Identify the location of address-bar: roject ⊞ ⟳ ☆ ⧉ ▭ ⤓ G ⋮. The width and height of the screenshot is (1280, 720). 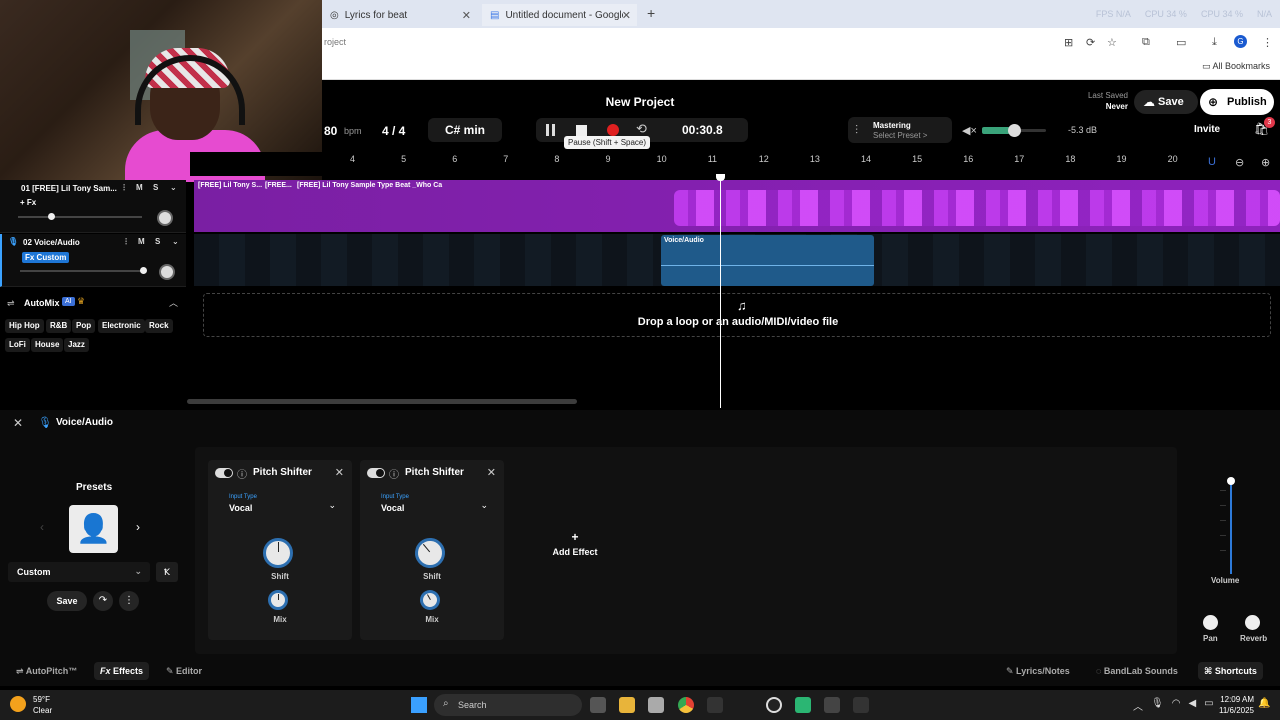
(801, 42).